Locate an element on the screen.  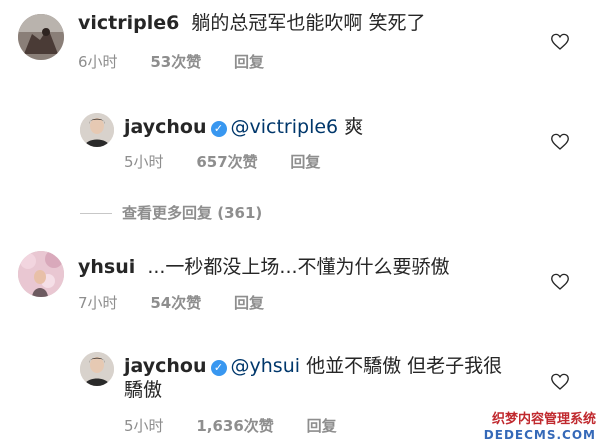
like-count: 54次赞 is located at coordinates (175, 303).